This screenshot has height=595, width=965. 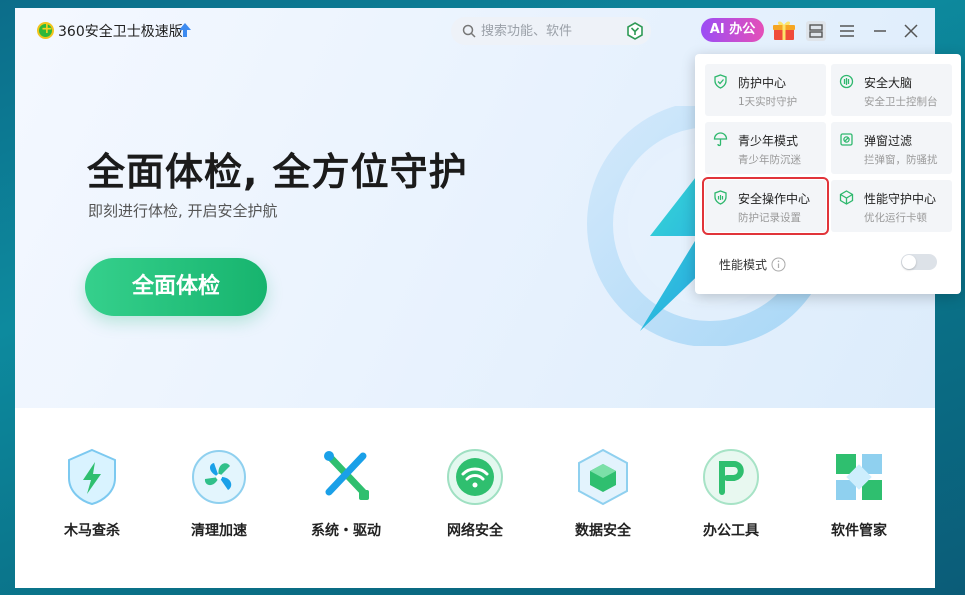 What do you see at coordinates (346, 531) in the screenshot?
I see `tool-label: 系统・驱动` at bounding box center [346, 531].